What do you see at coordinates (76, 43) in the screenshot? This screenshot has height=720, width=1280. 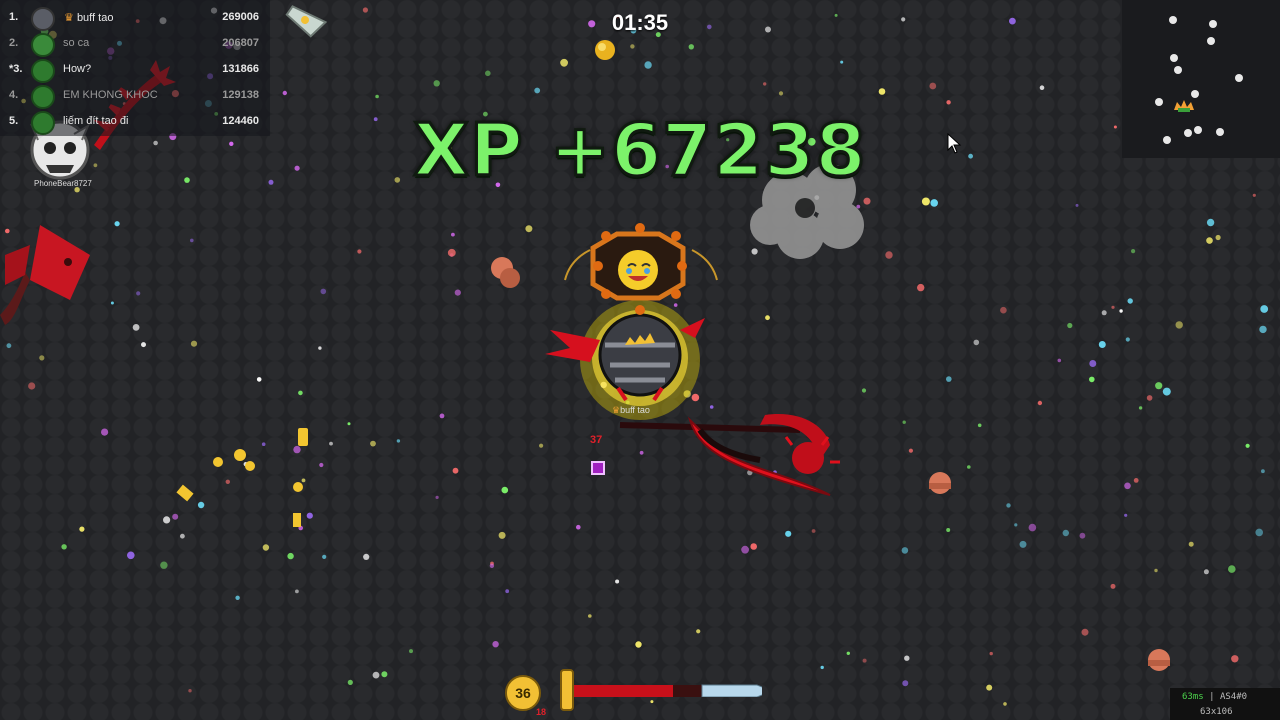 I see `leaderboard-name: so ca` at bounding box center [76, 43].